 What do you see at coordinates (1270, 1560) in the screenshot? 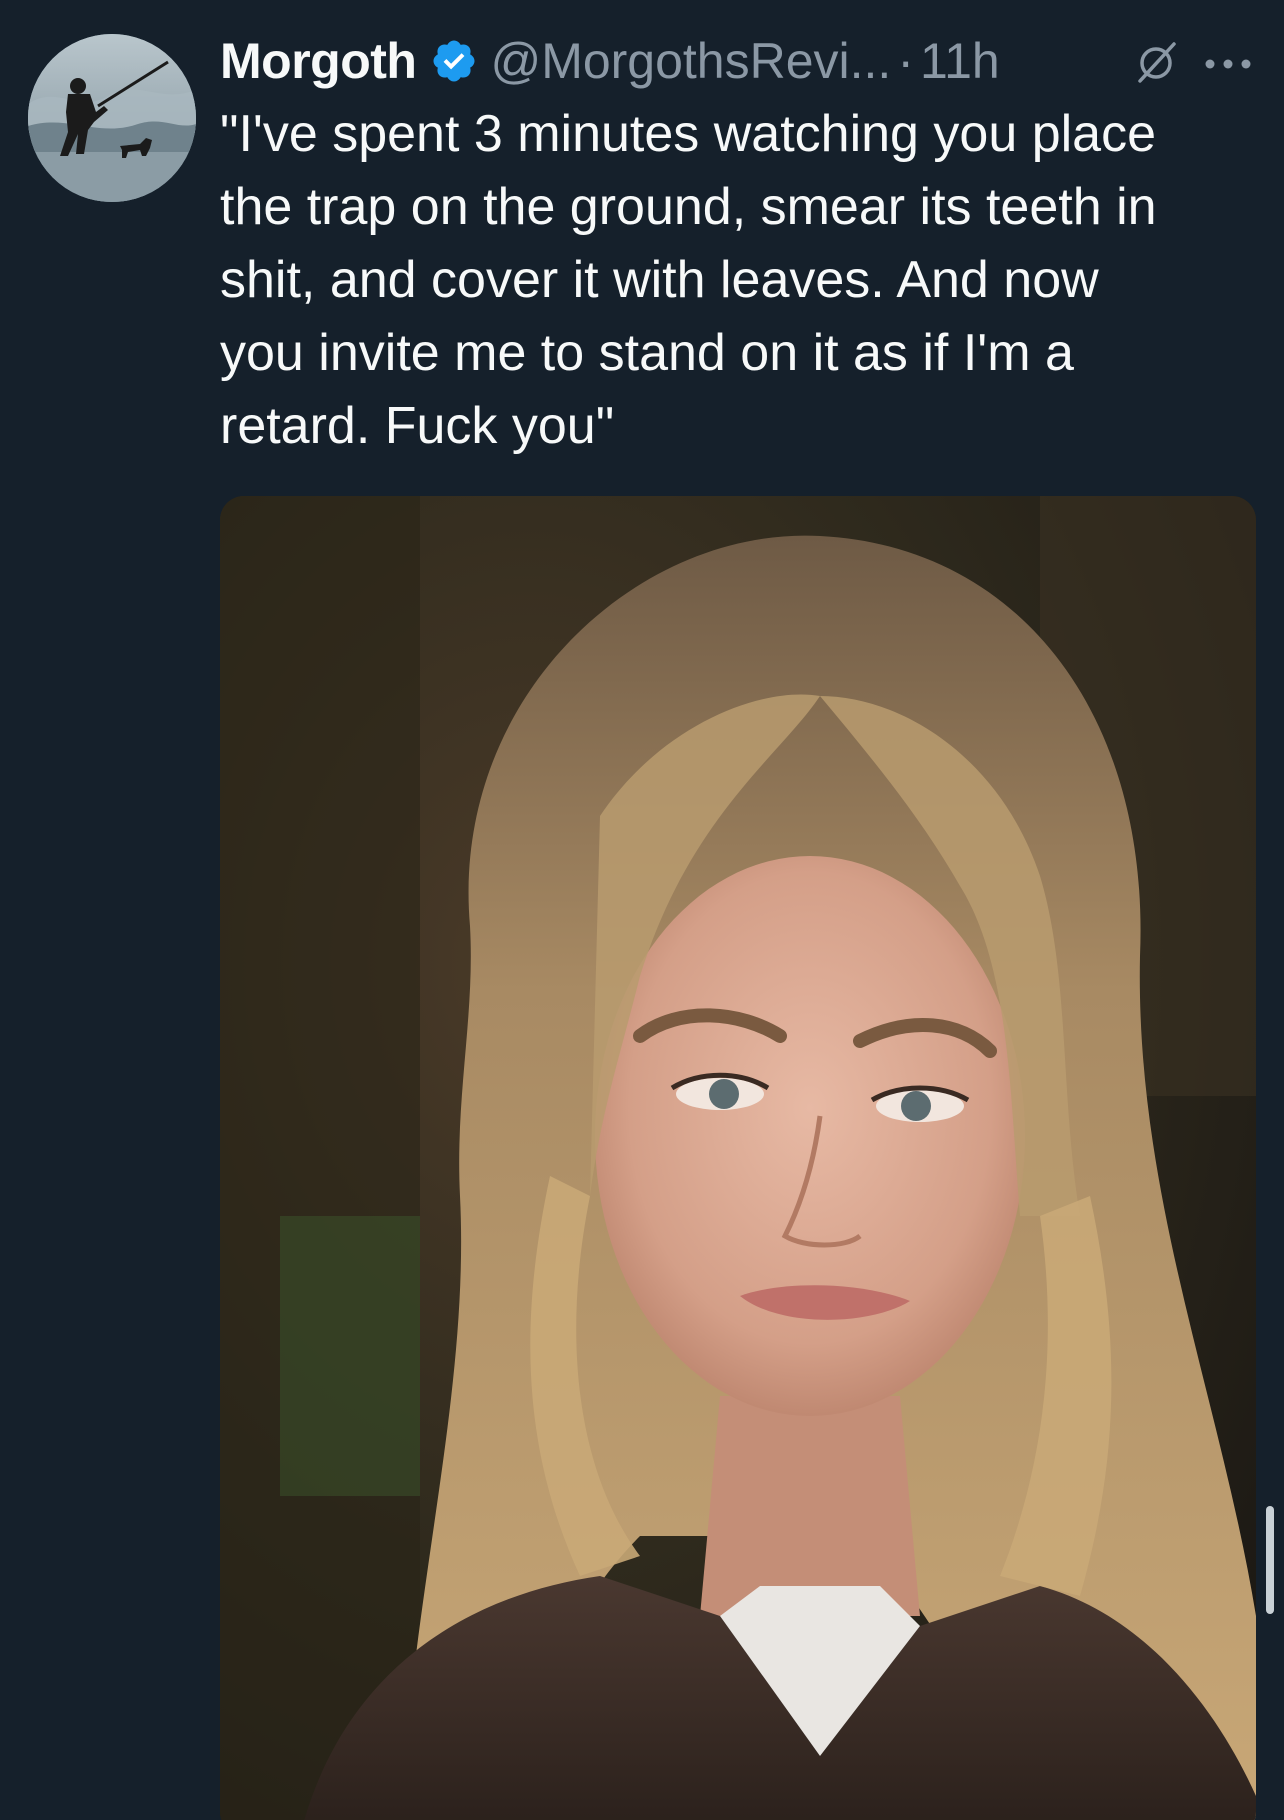
I see `scrollbar` at bounding box center [1270, 1560].